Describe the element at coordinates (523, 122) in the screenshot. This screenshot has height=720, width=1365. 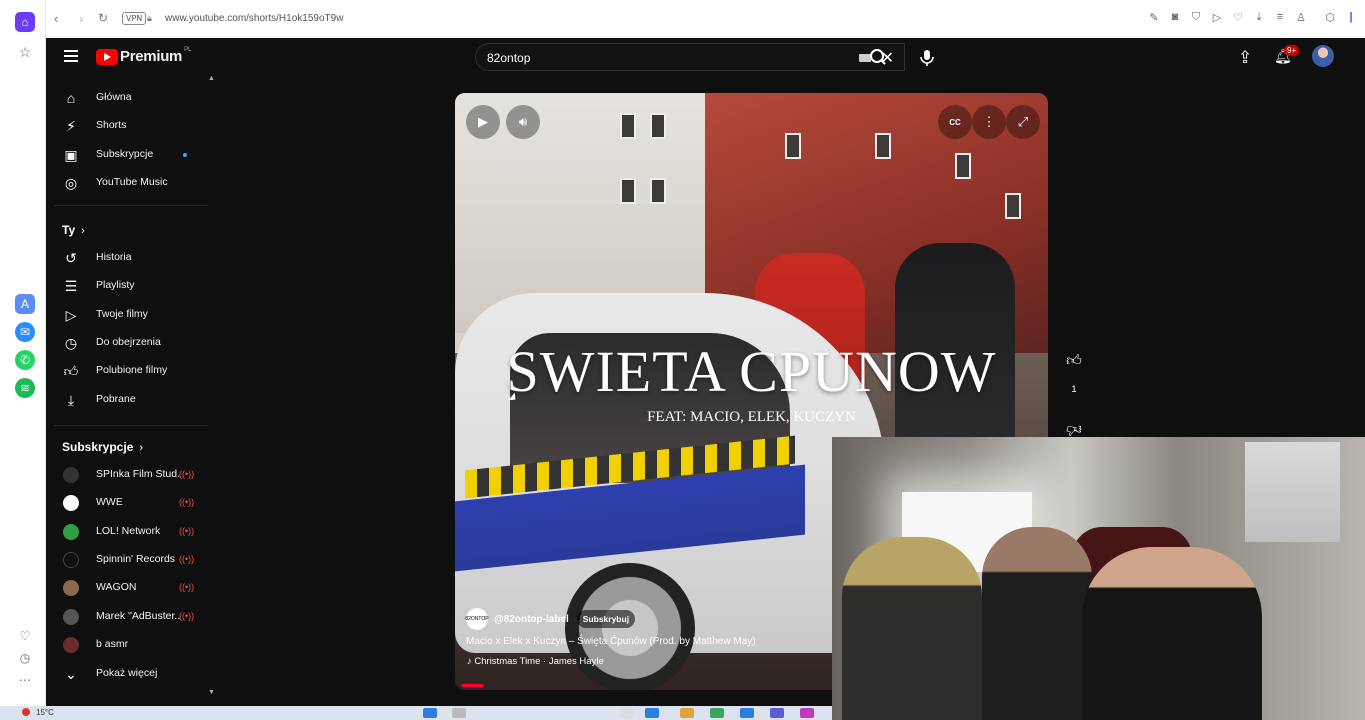
I see `volume-button: 🔊︎` at that location.